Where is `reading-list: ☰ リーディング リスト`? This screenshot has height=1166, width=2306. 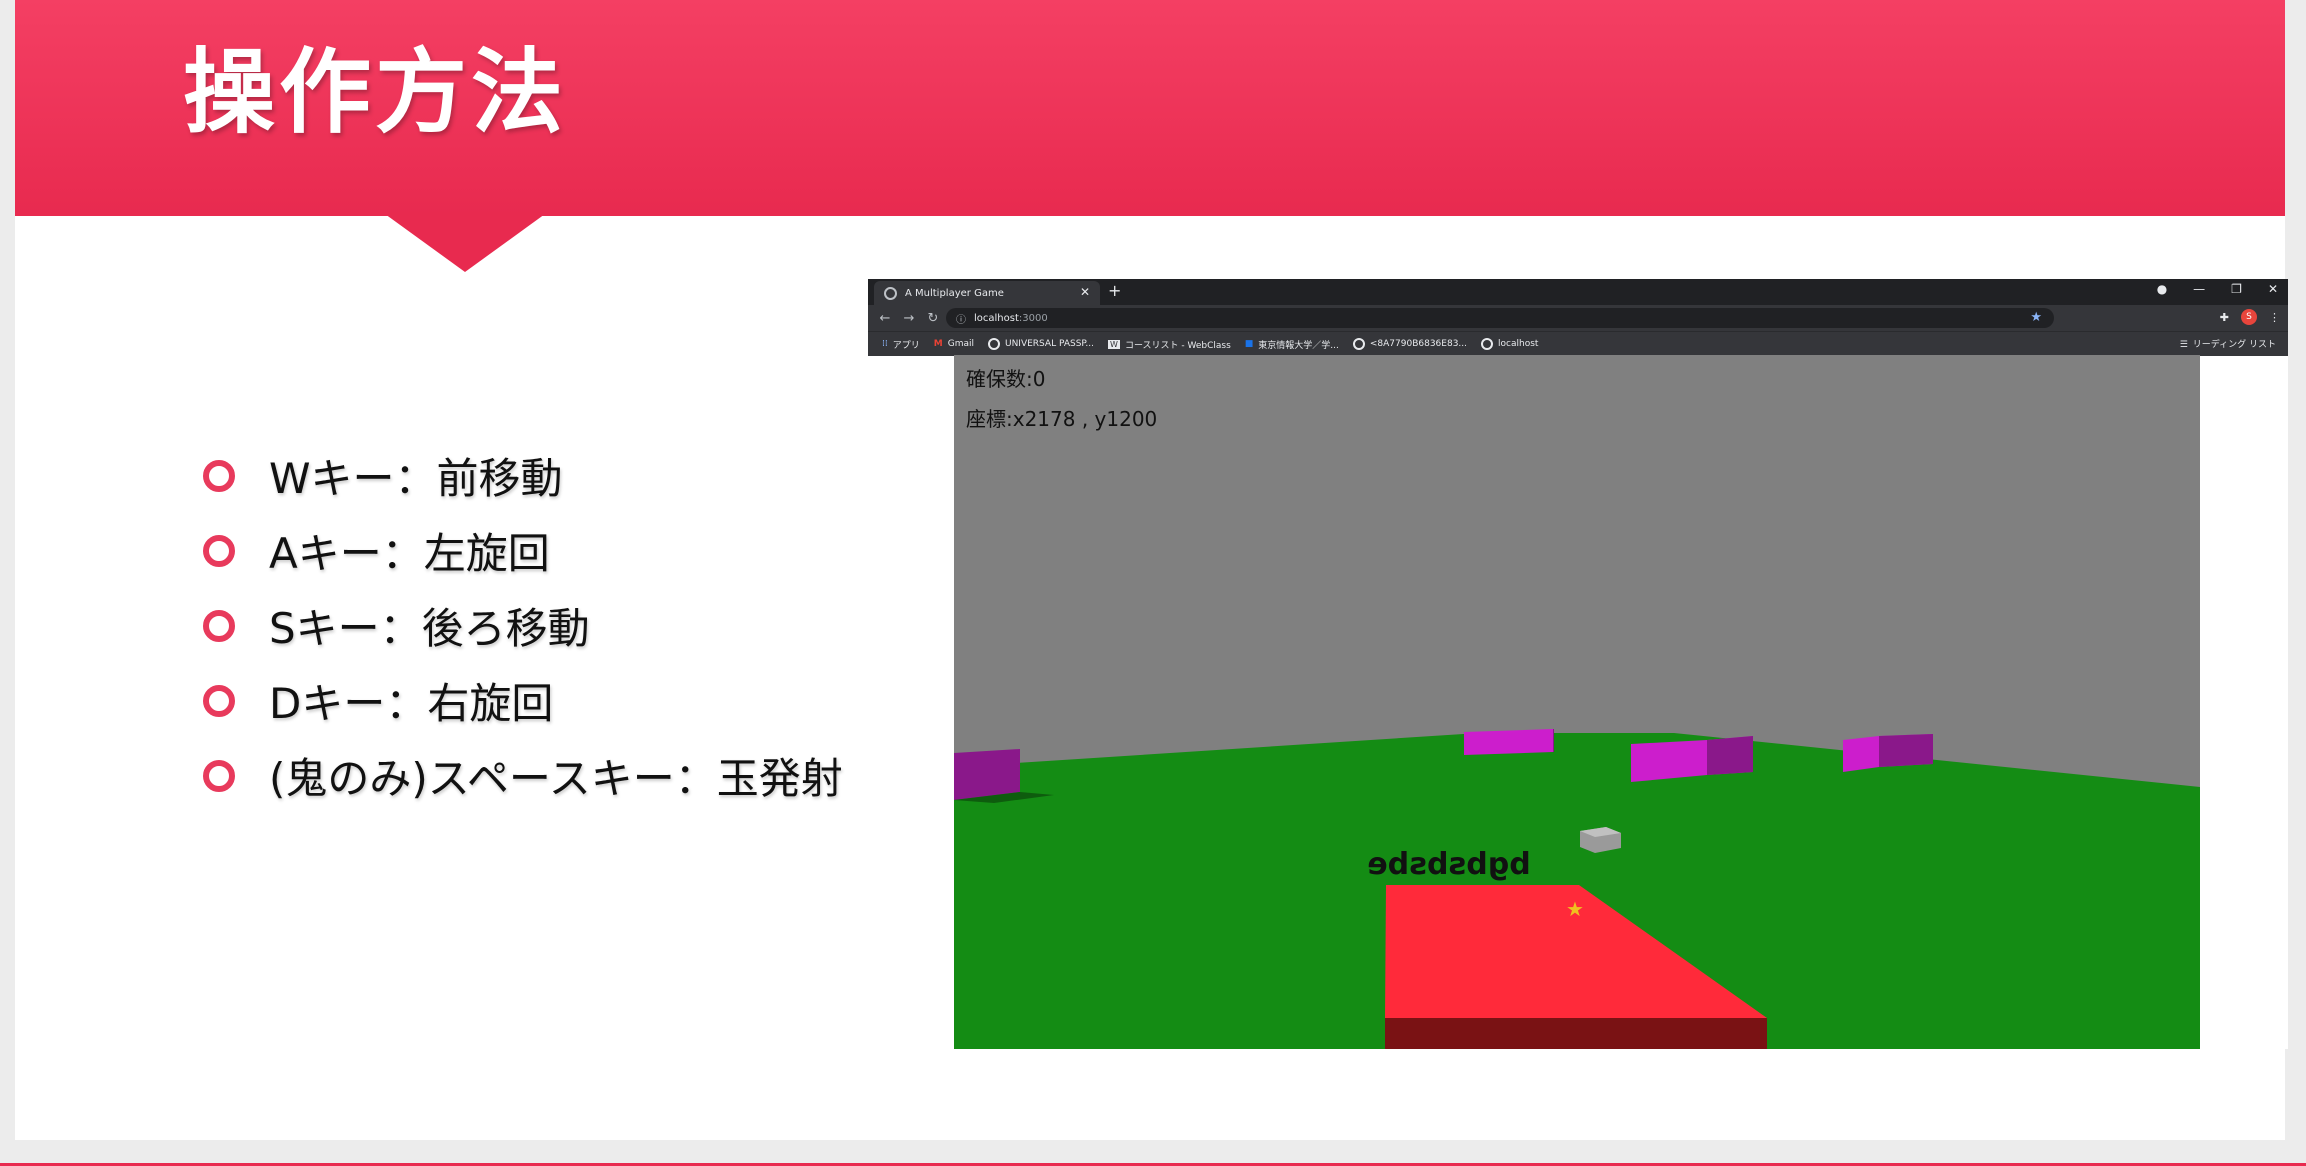 reading-list: ☰ リーディング リスト is located at coordinates (2228, 343).